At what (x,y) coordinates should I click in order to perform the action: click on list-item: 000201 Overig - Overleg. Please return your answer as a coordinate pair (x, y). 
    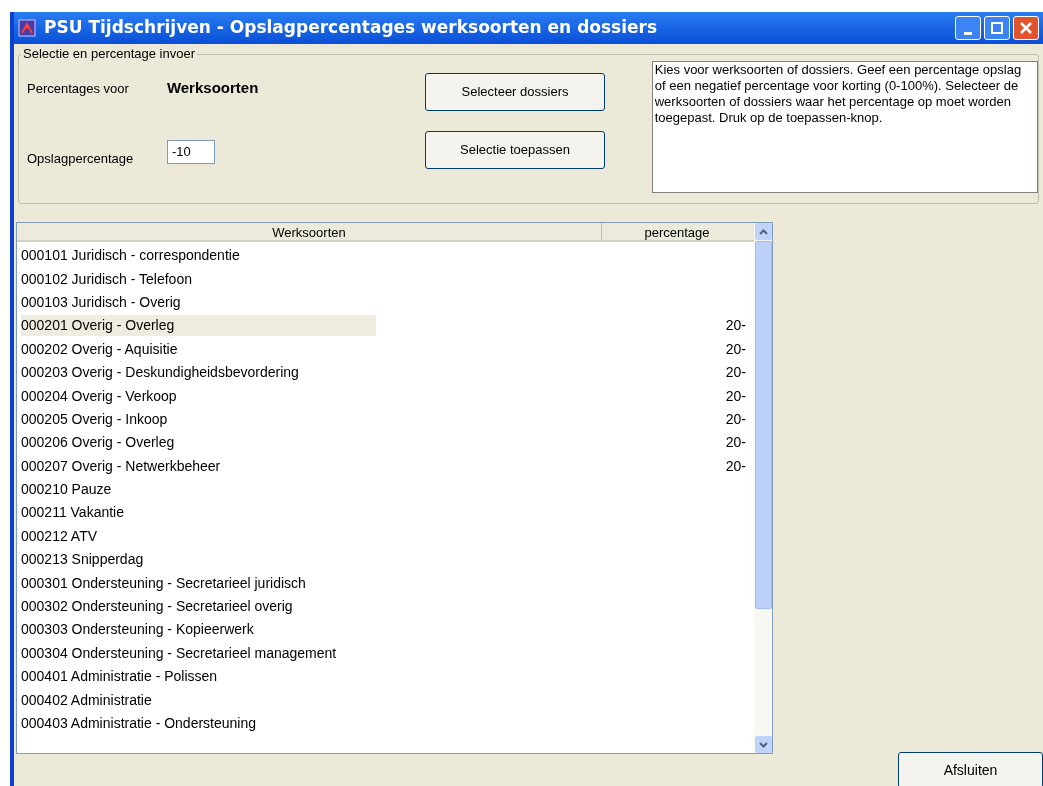
    Looking at the image, I should click on (198, 326).